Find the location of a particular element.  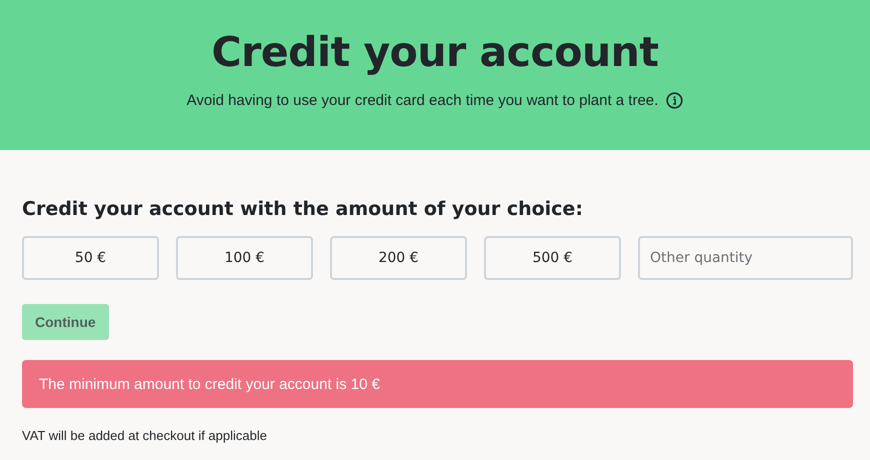

error-alert: The minimum amount to credit your account is 10 € is located at coordinates (437, 384).